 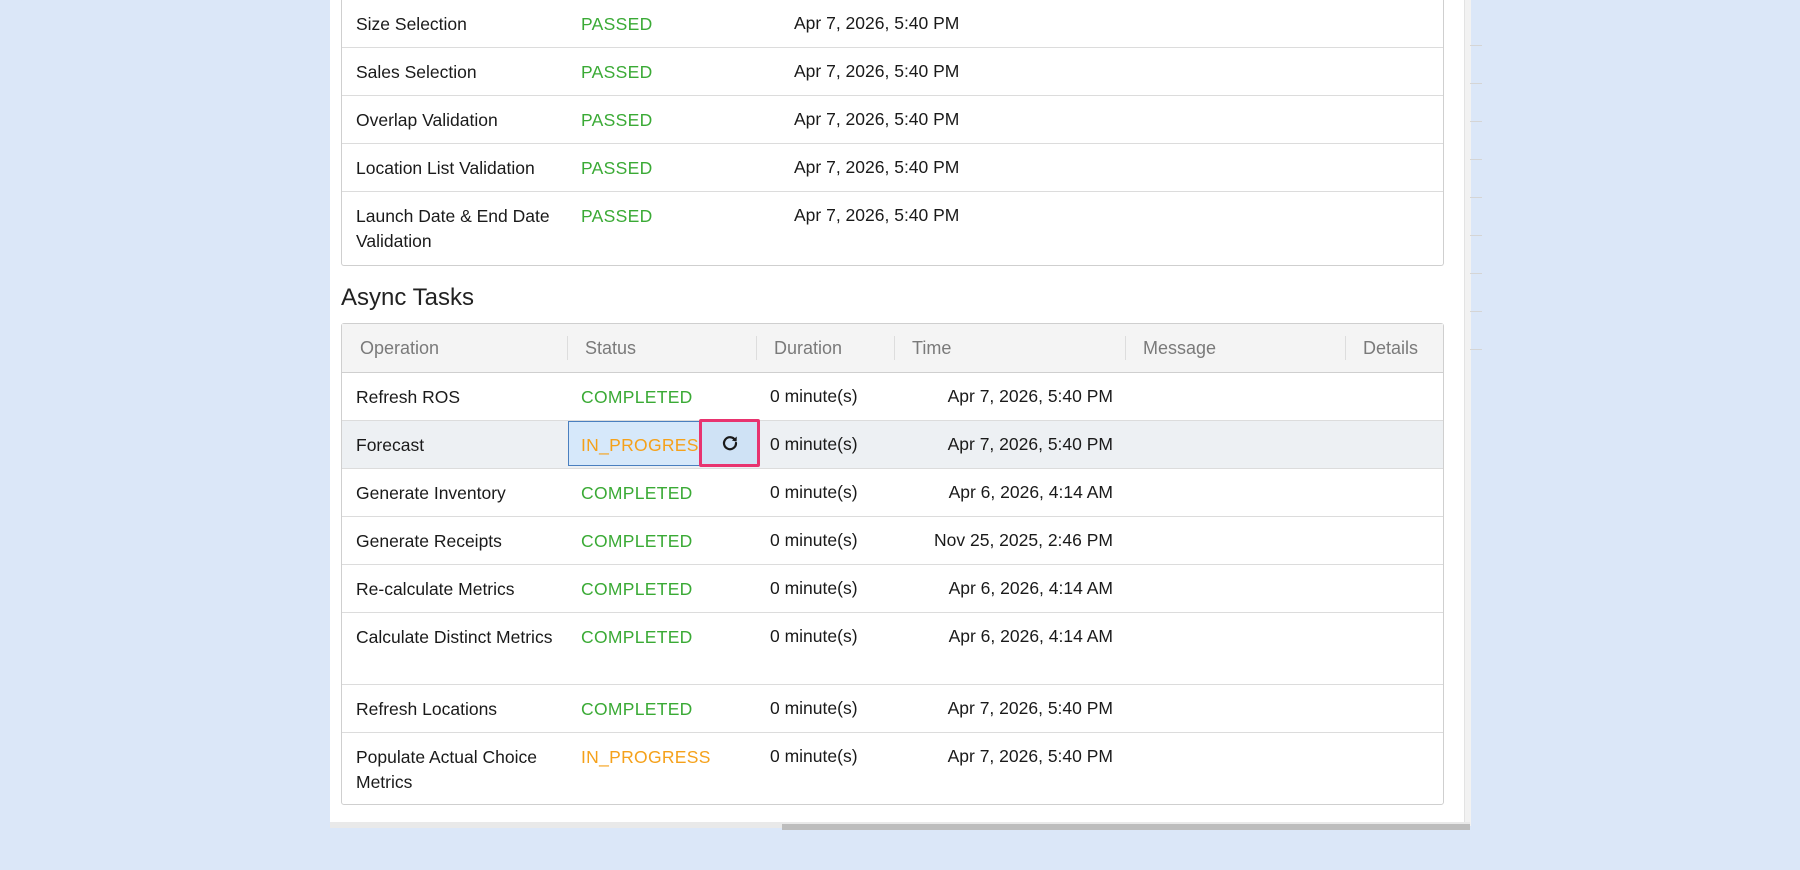 I want to click on operation-name: Re-calculate Metrics, so click(x=435, y=589).